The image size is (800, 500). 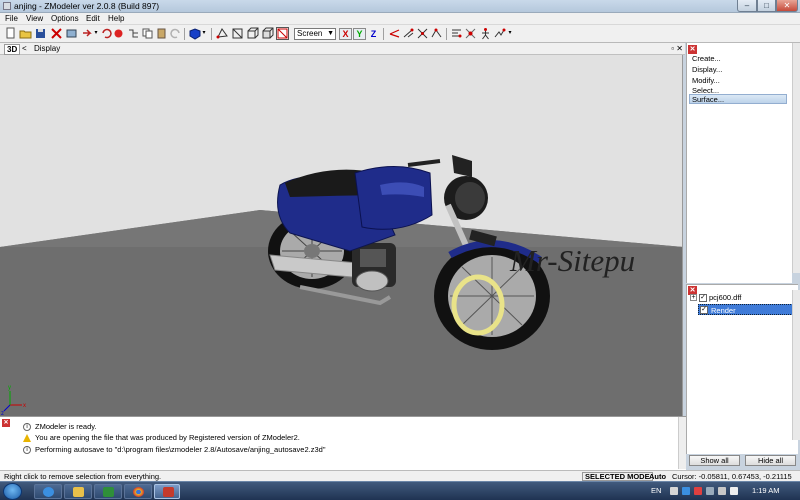 What do you see at coordinates (732, 476) in the screenshot?
I see `cursor-coordinates: Cursor: -0.05811, 0.67453, -0.21115` at bounding box center [732, 476].